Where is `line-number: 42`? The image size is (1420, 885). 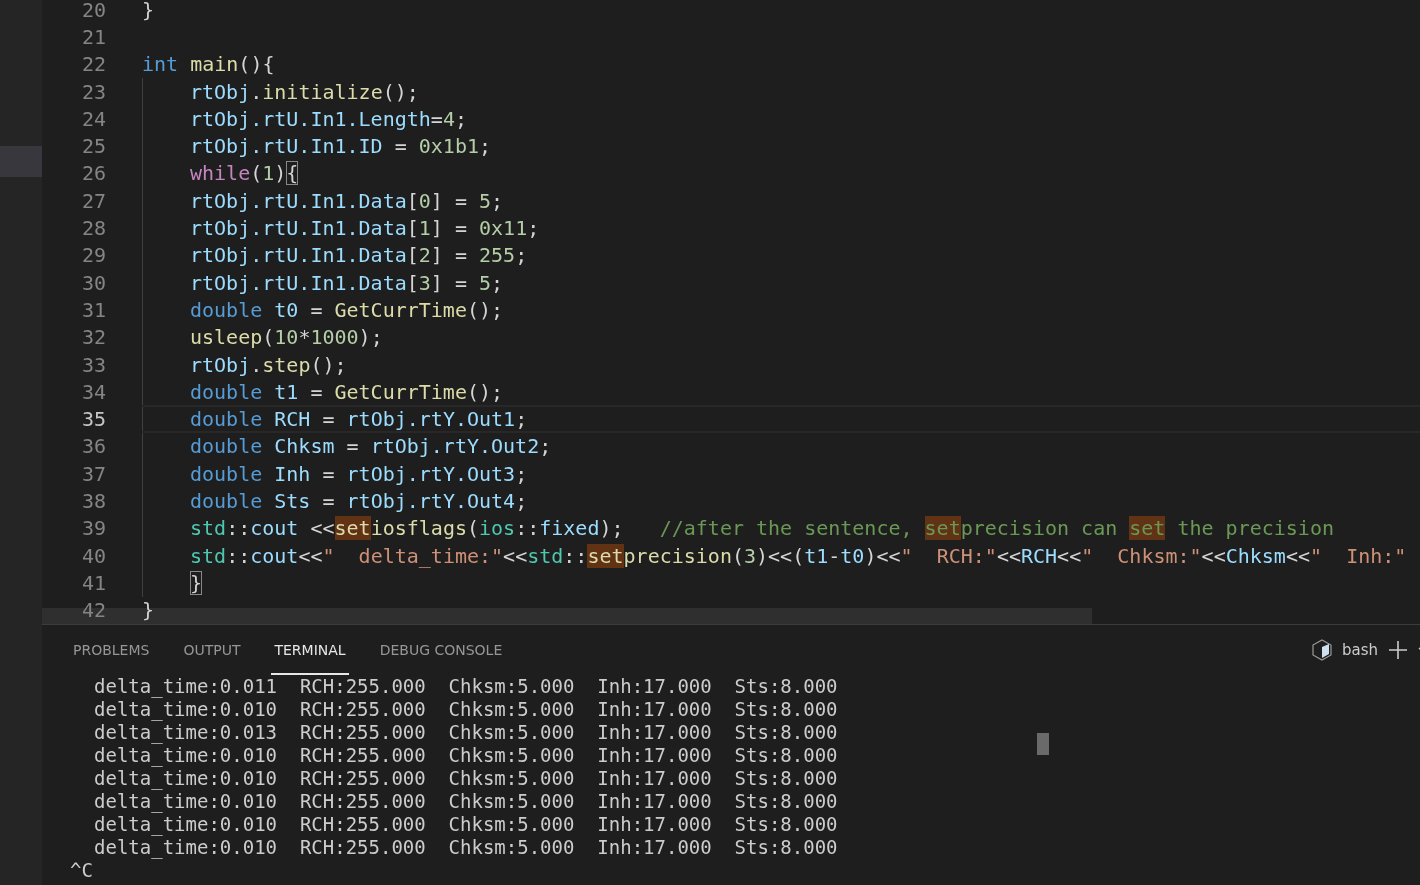 line-number: 42 is located at coordinates (93, 610).